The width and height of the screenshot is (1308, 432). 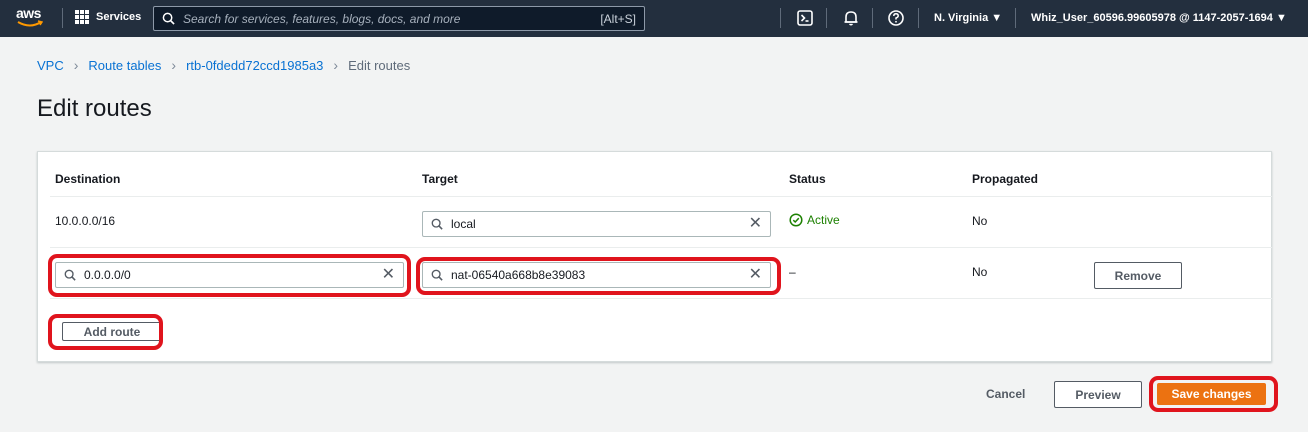 What do you see at coordinates (82, 17) in the screenshot?
I see `services-grid-icon` at bounding box center [82, 17].